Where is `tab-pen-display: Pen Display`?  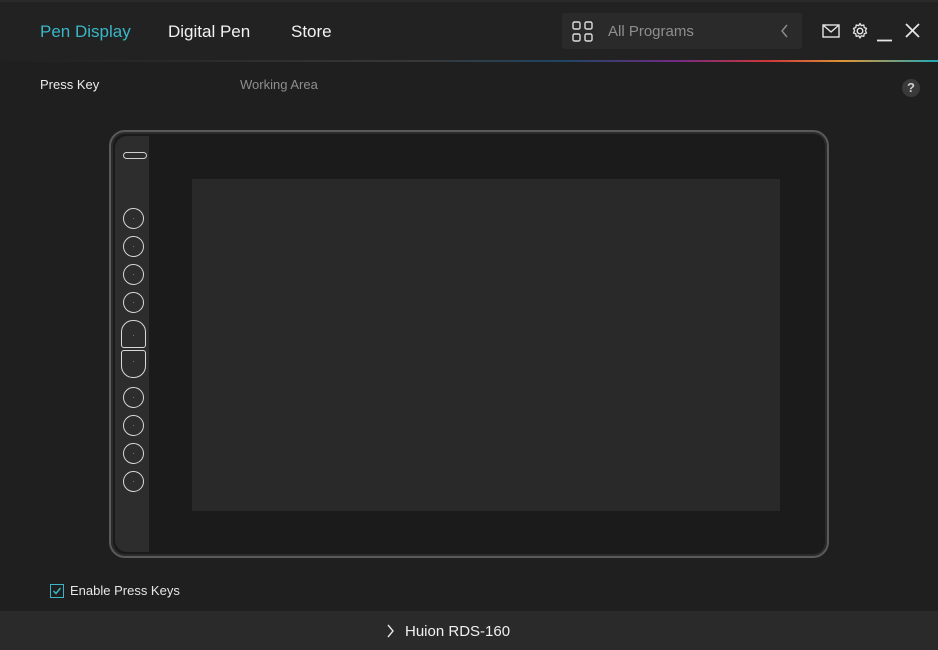 tab-pen-display: Pen Display is located at coordinates (85, 32).